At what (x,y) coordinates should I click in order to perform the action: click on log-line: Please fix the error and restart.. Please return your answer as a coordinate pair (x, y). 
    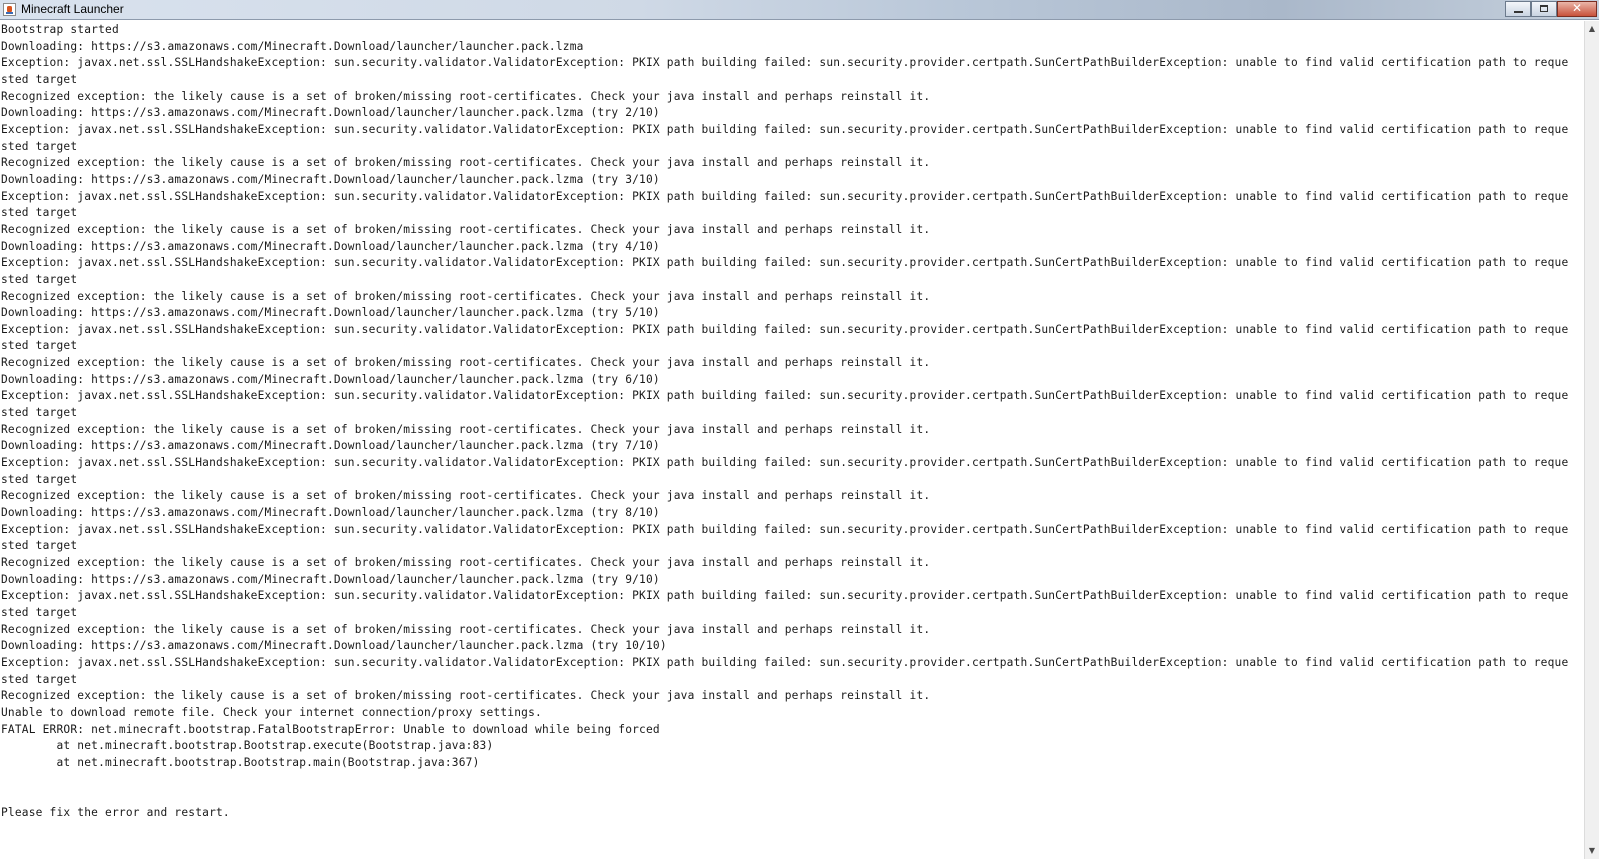
    Looking at the image, I should click on (115, 812).